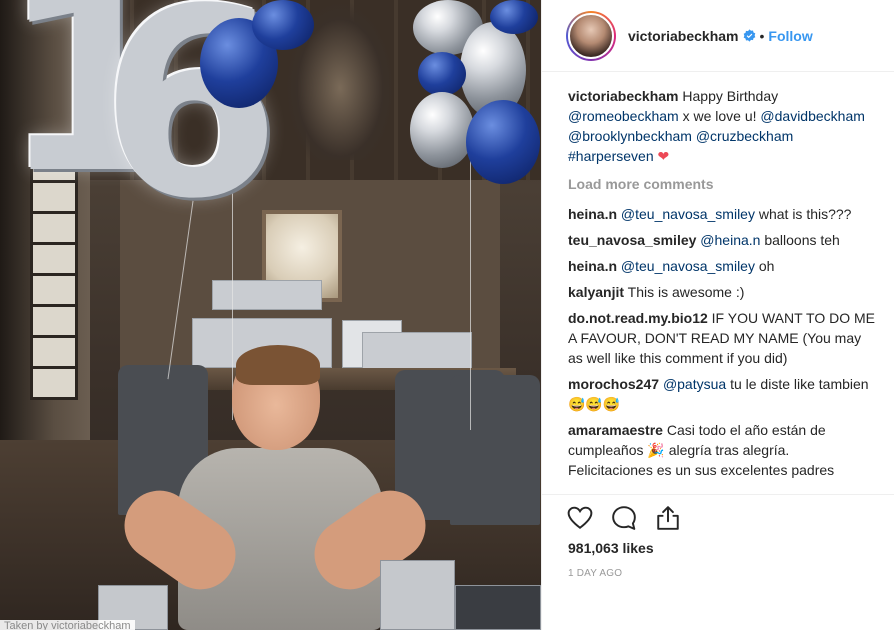  Describe the element at coordinates (67, 625) in the screenshot. I see `tagged-label: Taken by victoriabeckham` at that location.